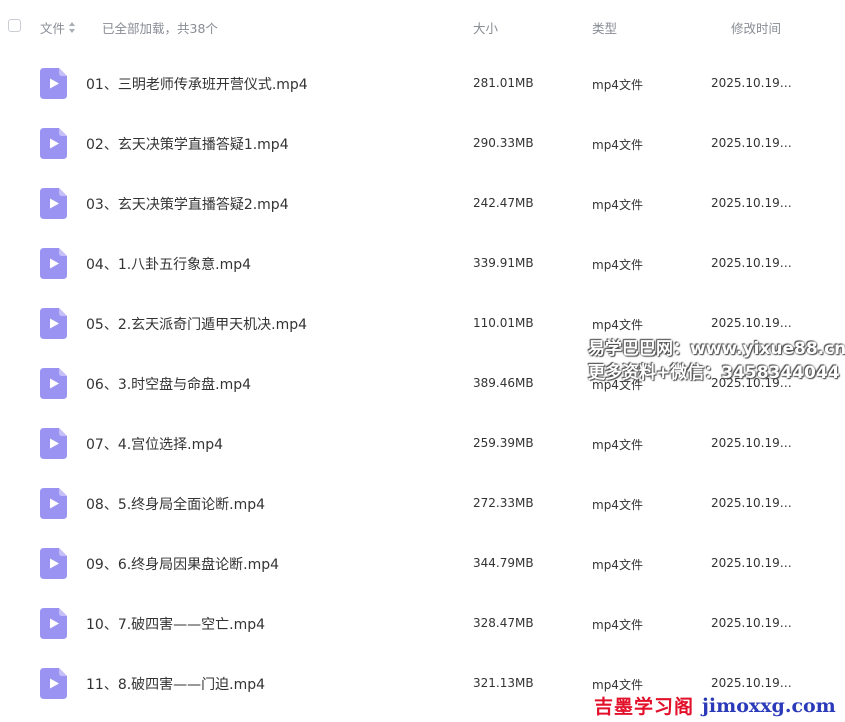 The height and width of the screenshot is (722, 845). Describe the element at coordinates (182, 564) in the screenshot. I see `file-name: 09、6.终身局因果盘论断.mp4` at that location.